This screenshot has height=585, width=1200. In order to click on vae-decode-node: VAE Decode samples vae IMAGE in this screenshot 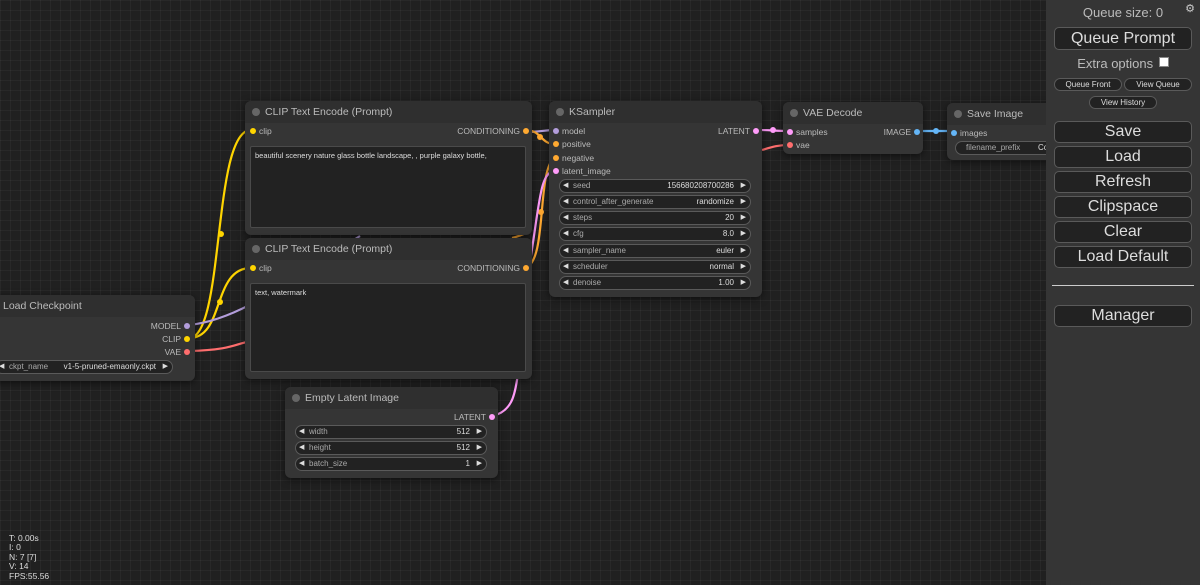, I will do `click(853, 128)`.